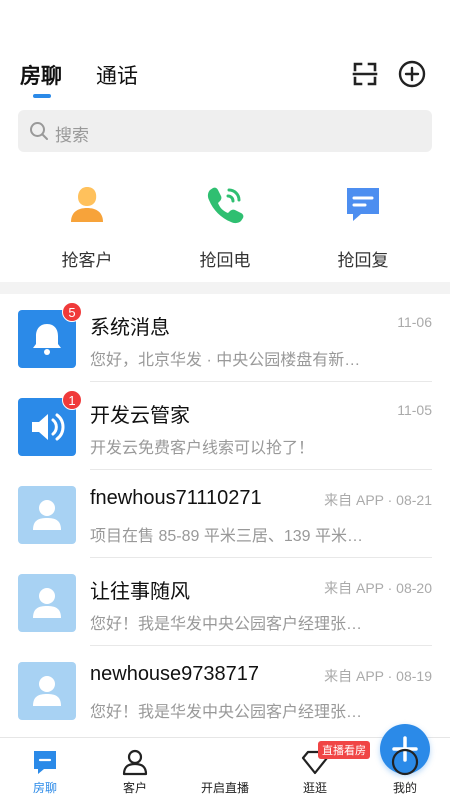 The height and width of the screenshot is (800, 450). What do you see at coordinates (363, 204) in the screenshot?
I see `reply-message-icon` at bounding box center [363, 204].